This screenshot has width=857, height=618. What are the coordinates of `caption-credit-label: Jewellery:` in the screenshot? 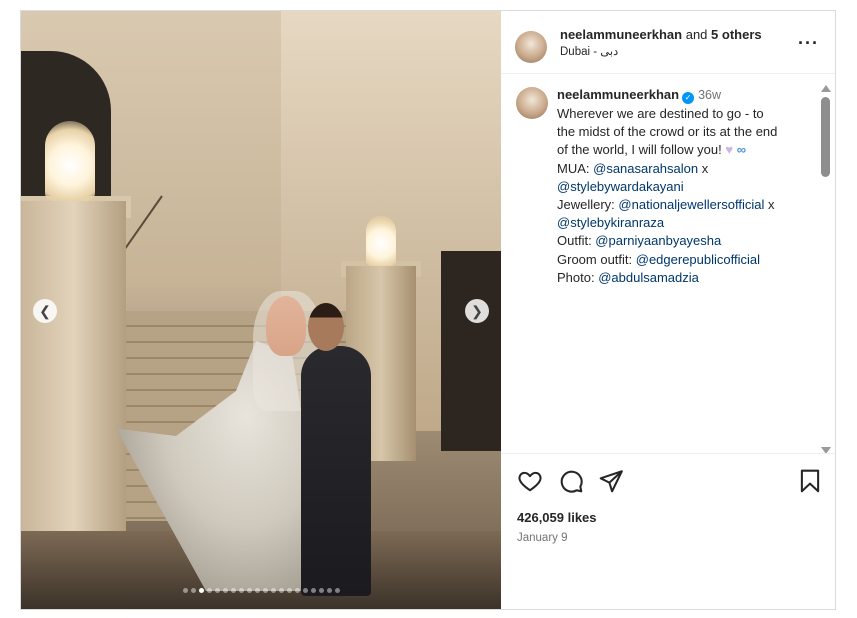 It's located at (588, 205).